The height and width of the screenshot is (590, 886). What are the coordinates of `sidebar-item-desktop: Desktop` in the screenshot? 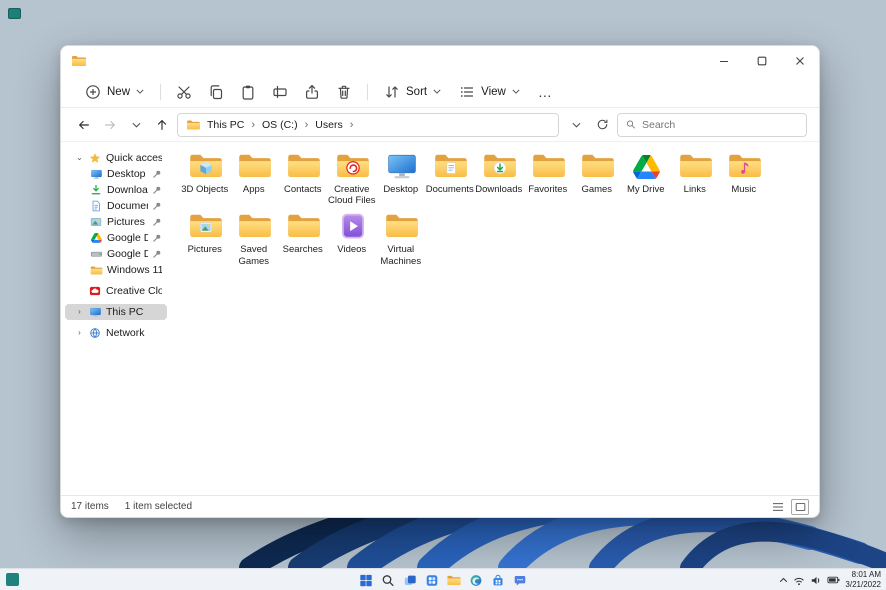 It's located at (116, 174).